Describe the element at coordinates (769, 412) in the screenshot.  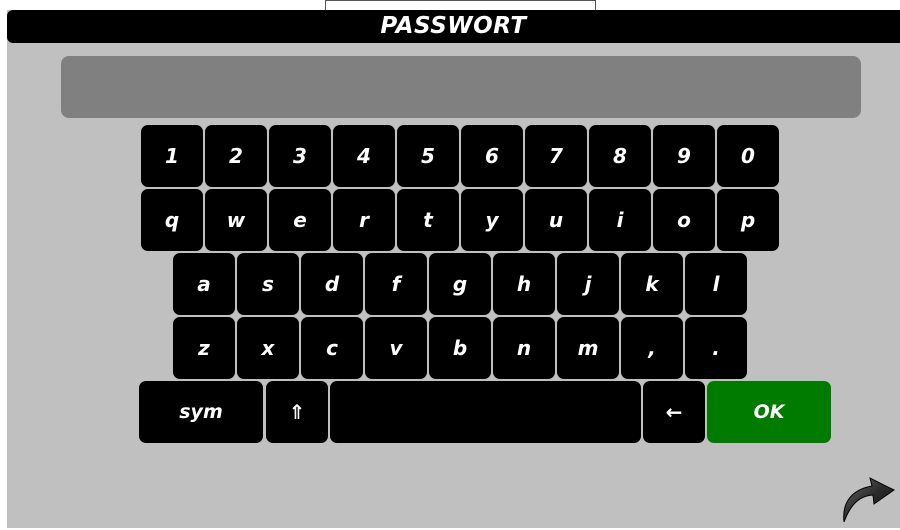
I see `ok-button: OK` at that location.